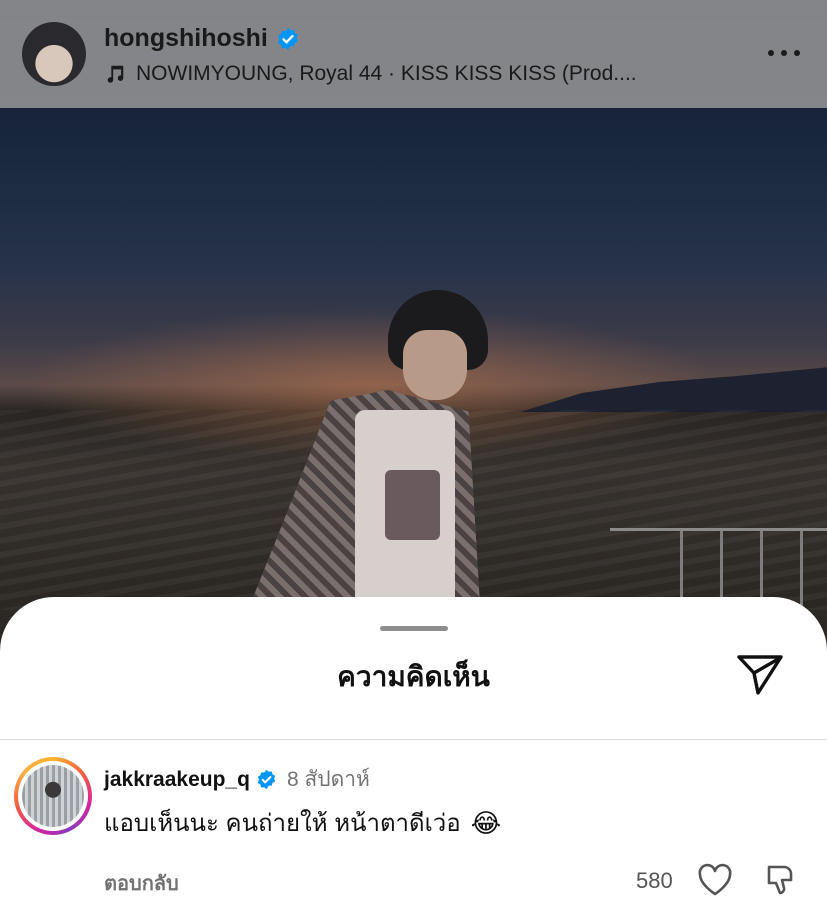  Describe the element at coordinates (718, 569) in the screenshot. I see `background-fence` at that location.